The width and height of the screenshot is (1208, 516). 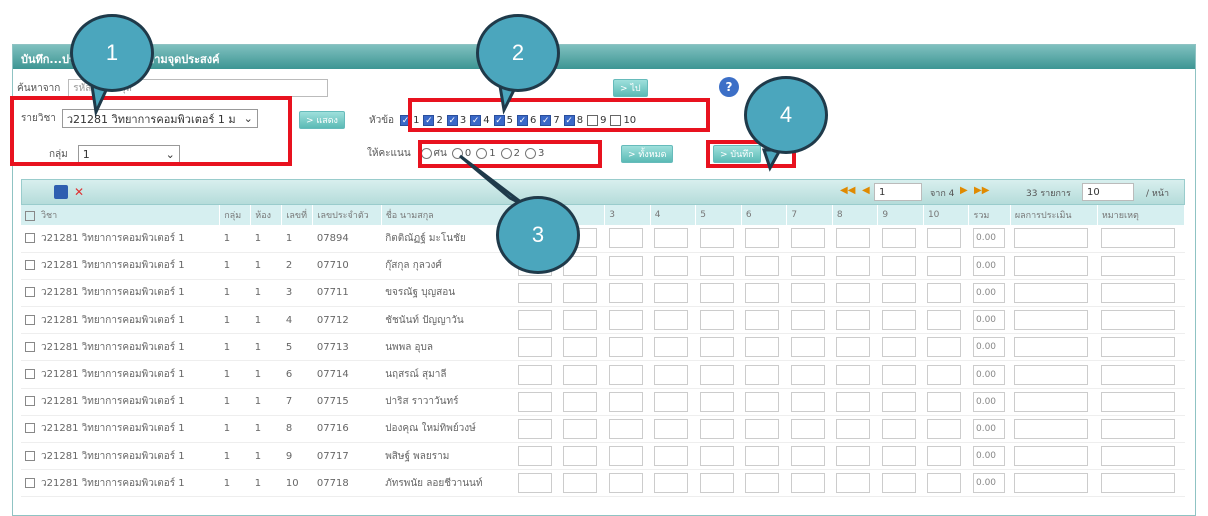 I want to click on callout-1: 1, so click(x=112, y=53).